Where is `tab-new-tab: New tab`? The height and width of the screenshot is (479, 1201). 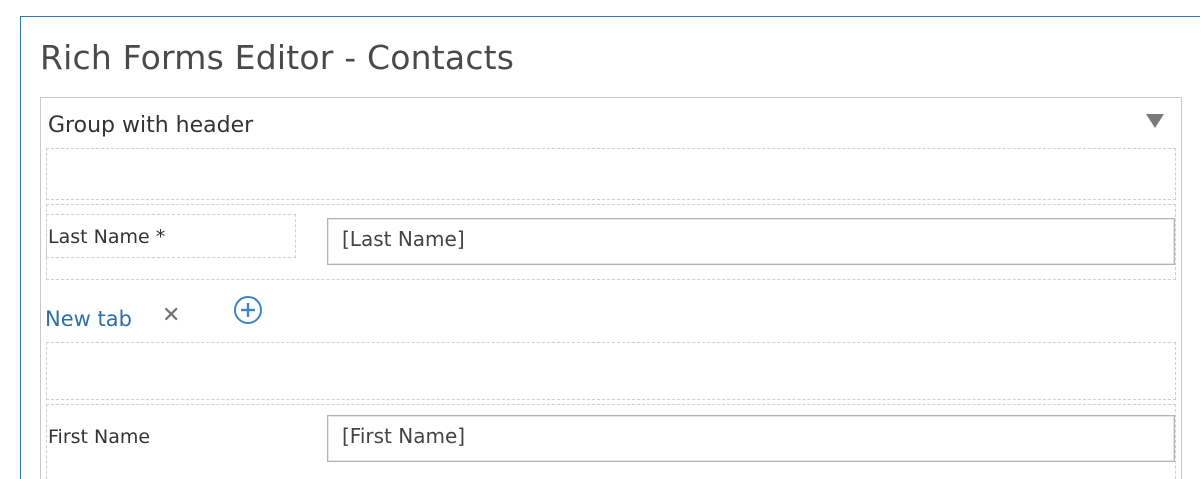
tab-new-tab: New tab is located at coordinates (88, 319).